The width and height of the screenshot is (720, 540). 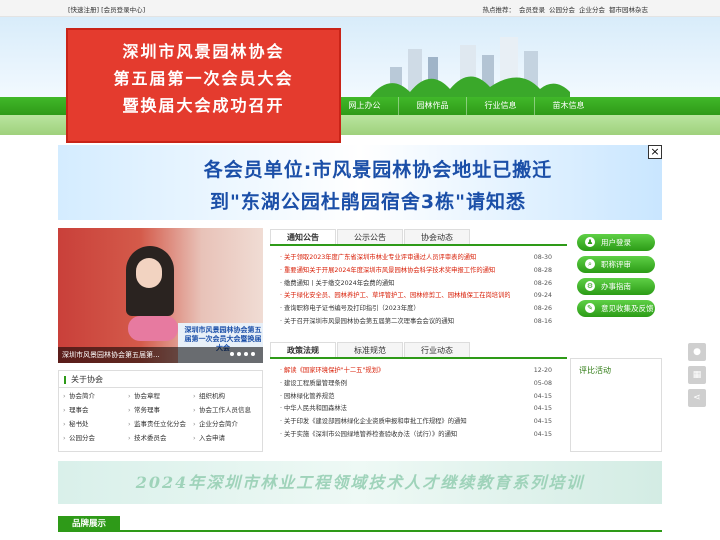 What do you see at coordinates (203, 78) in the screenshot?
I see `popup-line-2: 第五届第一次会员大会` at bounding box center [203, 78].